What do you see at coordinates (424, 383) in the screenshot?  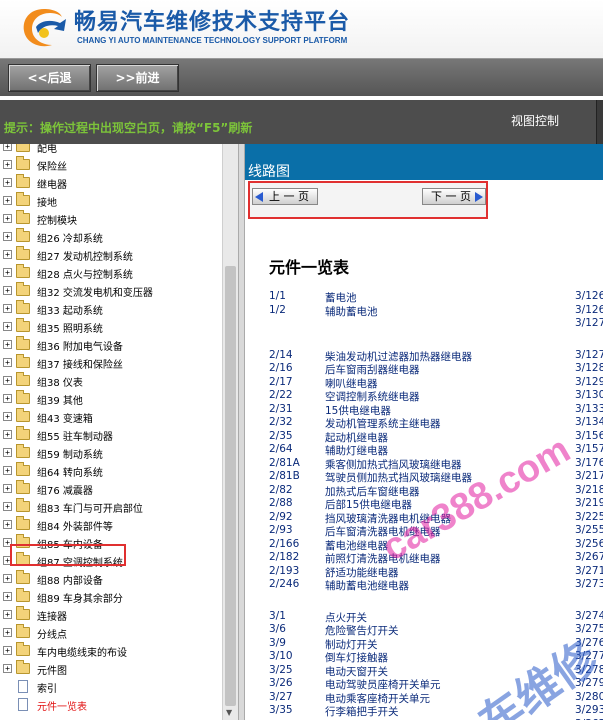 I see `list-item: 2/17 喇叭继电器 3/129` at bounding box center [424, 383].